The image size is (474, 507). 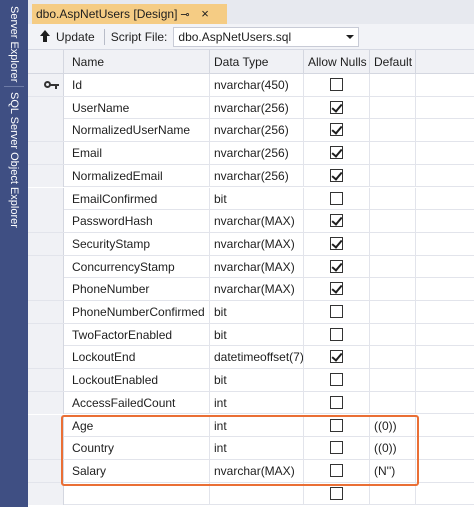 I want to click on table-row: Salary nvarchar(MAX) (N''), so click(x=251, y=471).